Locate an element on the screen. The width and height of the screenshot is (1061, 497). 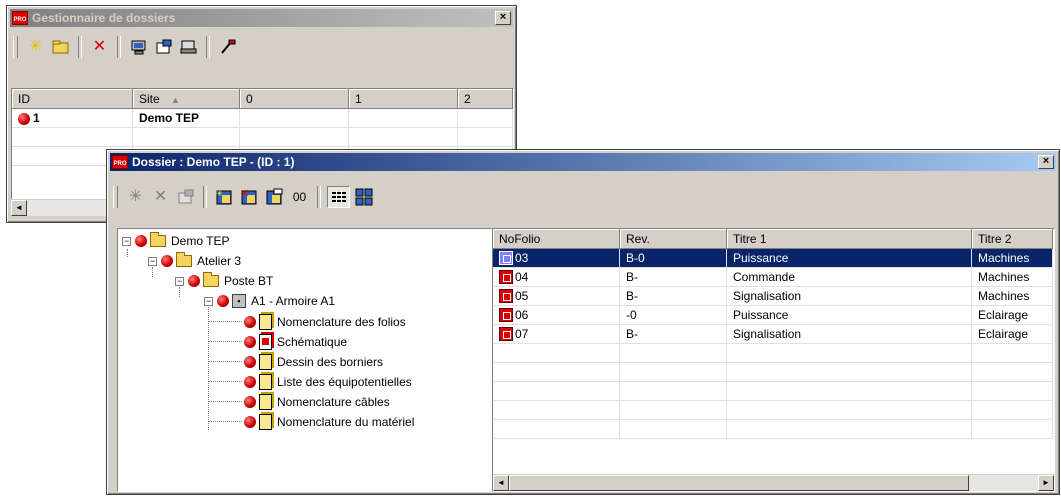
manager-close-button: × is located at coordinates (503, 18).